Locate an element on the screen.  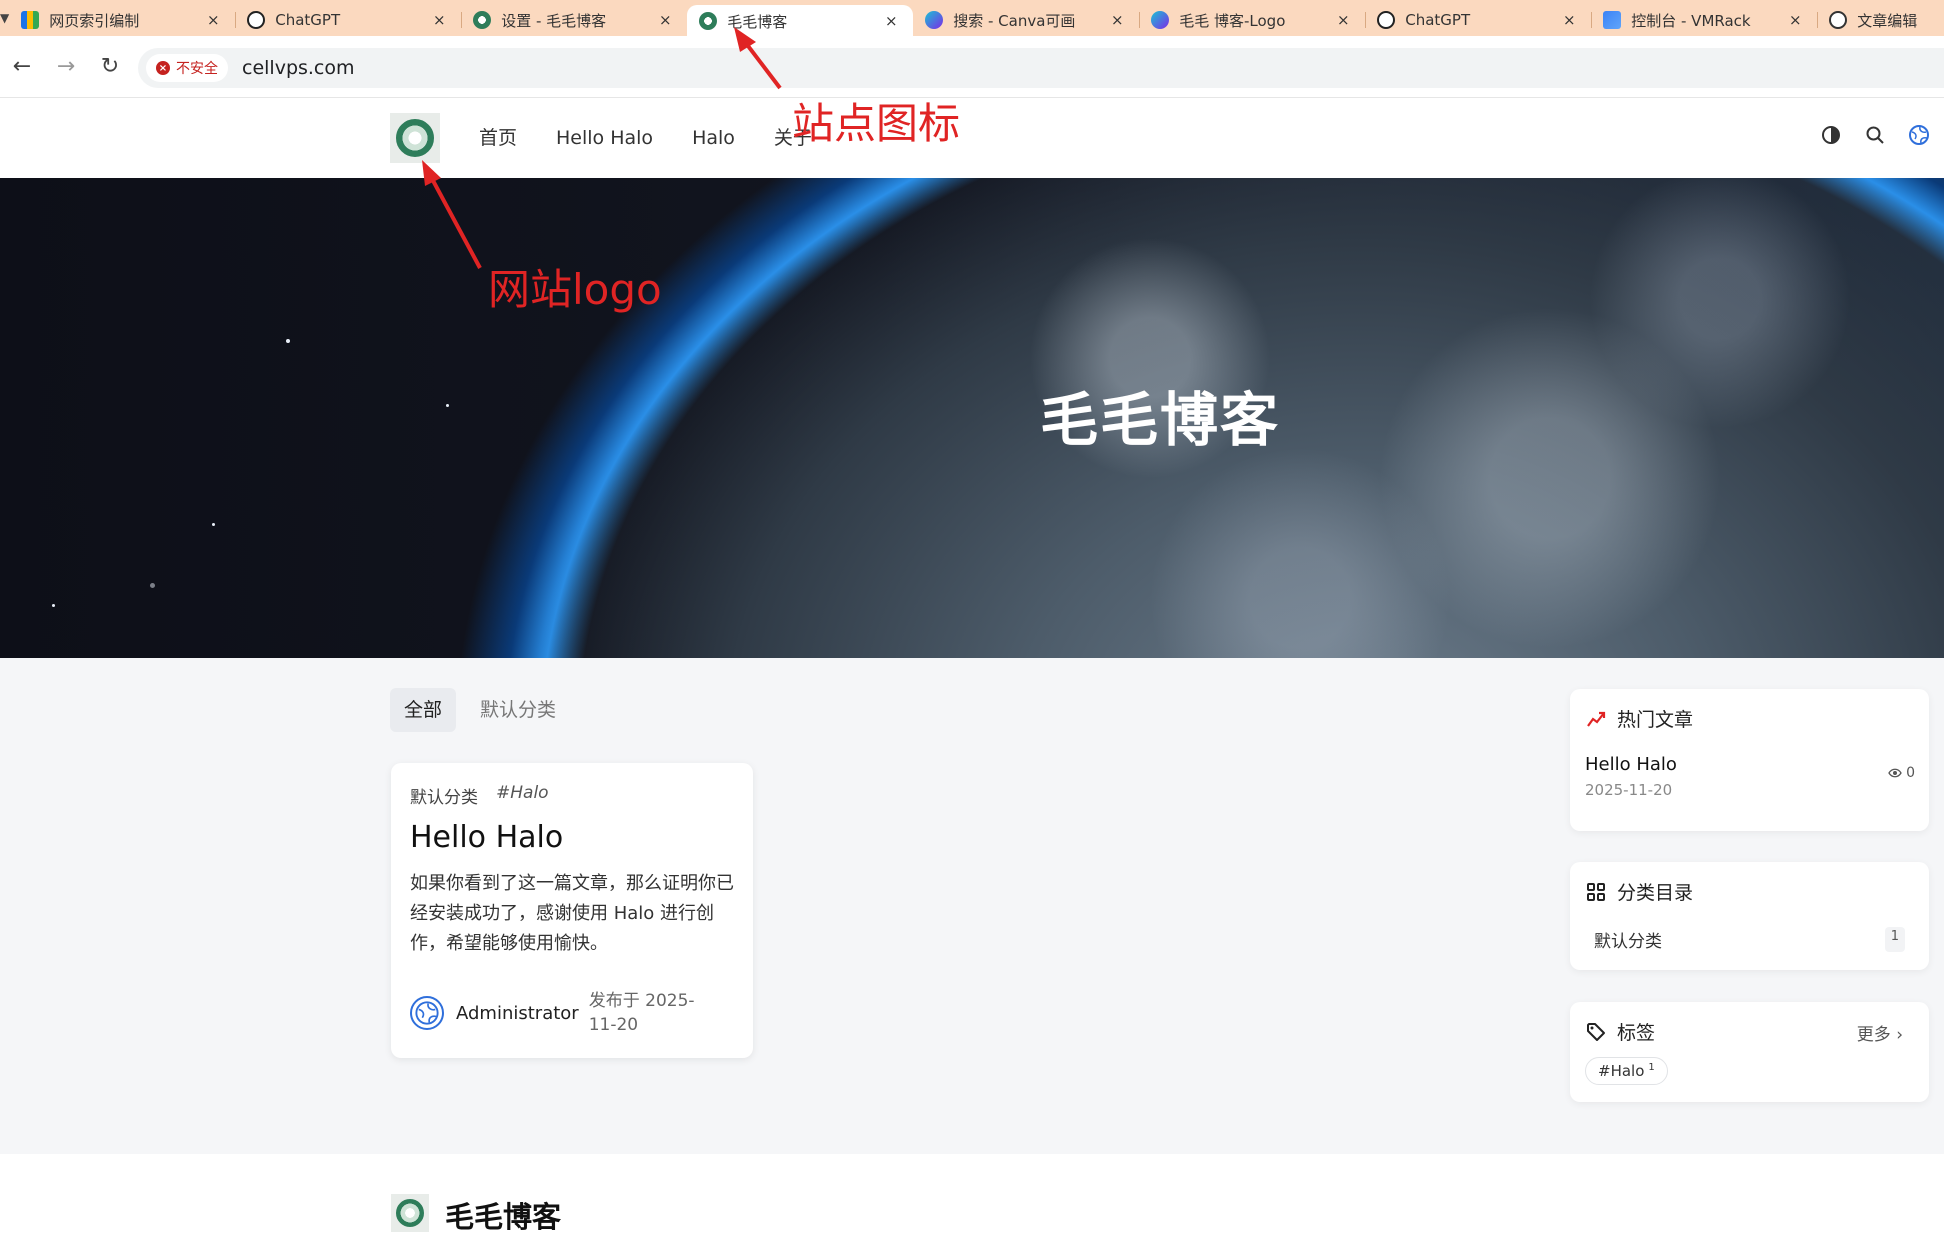
more-tags-link: 更多 › is located at coordinates (1880, 1032).